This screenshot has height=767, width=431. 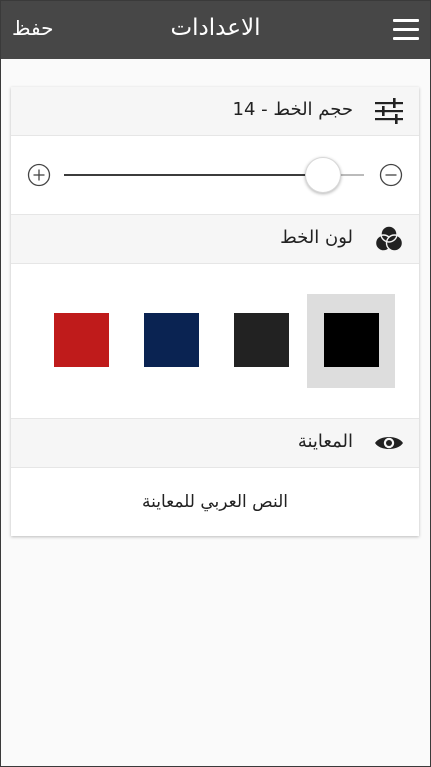 What do you see at coordinates (292, 109) in the screenshot?
I see `font-size-label: حجم الخط - 14` at bounding box center [292, 109].